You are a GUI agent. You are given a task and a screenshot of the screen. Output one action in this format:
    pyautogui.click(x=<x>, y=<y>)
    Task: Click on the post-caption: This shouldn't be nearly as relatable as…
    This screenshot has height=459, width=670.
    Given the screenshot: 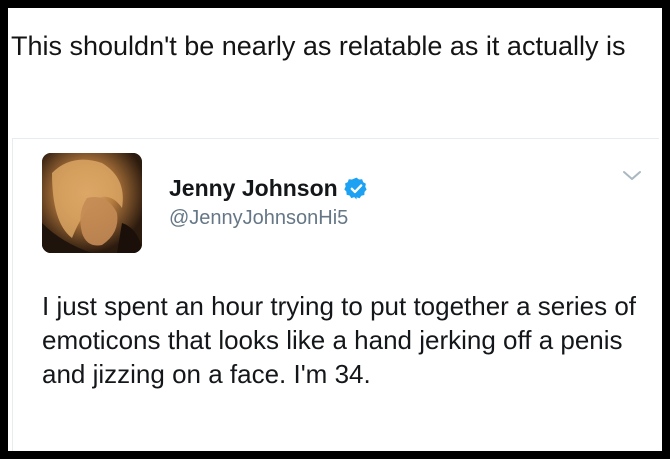 What is the action you would take?
    pyautogui.click(x=318, y=46)
    